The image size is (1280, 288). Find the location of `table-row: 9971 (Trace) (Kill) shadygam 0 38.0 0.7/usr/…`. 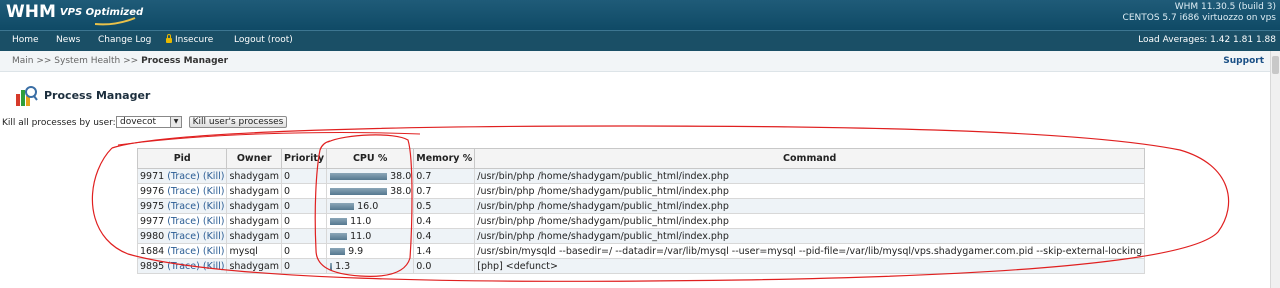

table-row: 9971 (Trace) (Kill) shadygam 0 38.0 0.7/usr/… is located at coordinates (641, 176).